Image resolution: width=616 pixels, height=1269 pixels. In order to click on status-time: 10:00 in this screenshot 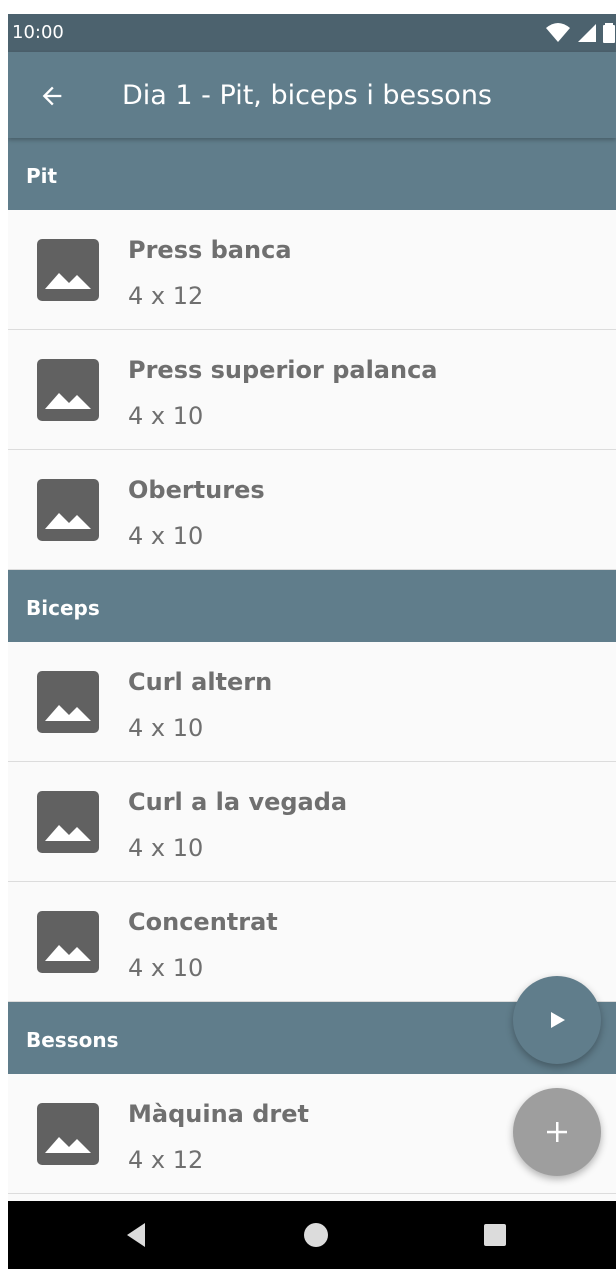, I will do `click(38, 32)`.